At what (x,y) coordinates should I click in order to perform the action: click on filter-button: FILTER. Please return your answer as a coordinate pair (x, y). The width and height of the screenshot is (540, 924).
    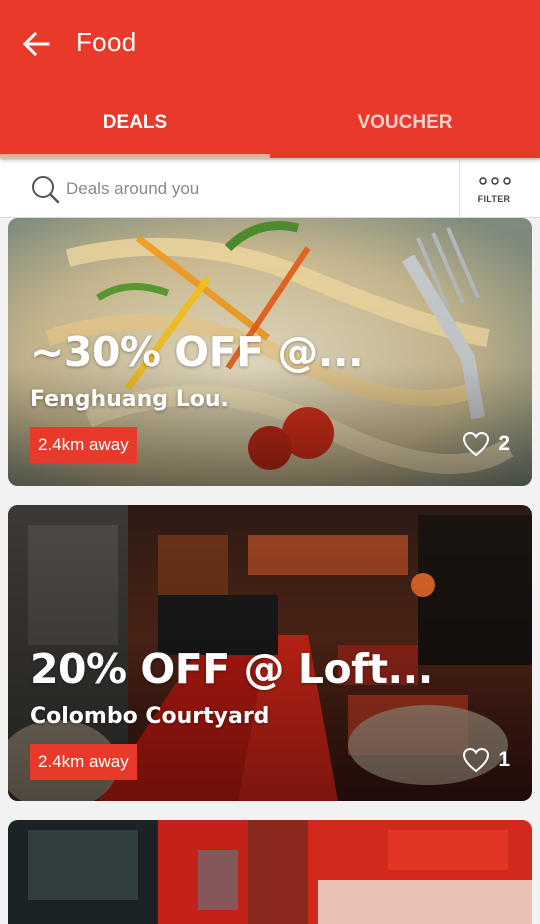
    Looking at the image, I should click on (499, 189).